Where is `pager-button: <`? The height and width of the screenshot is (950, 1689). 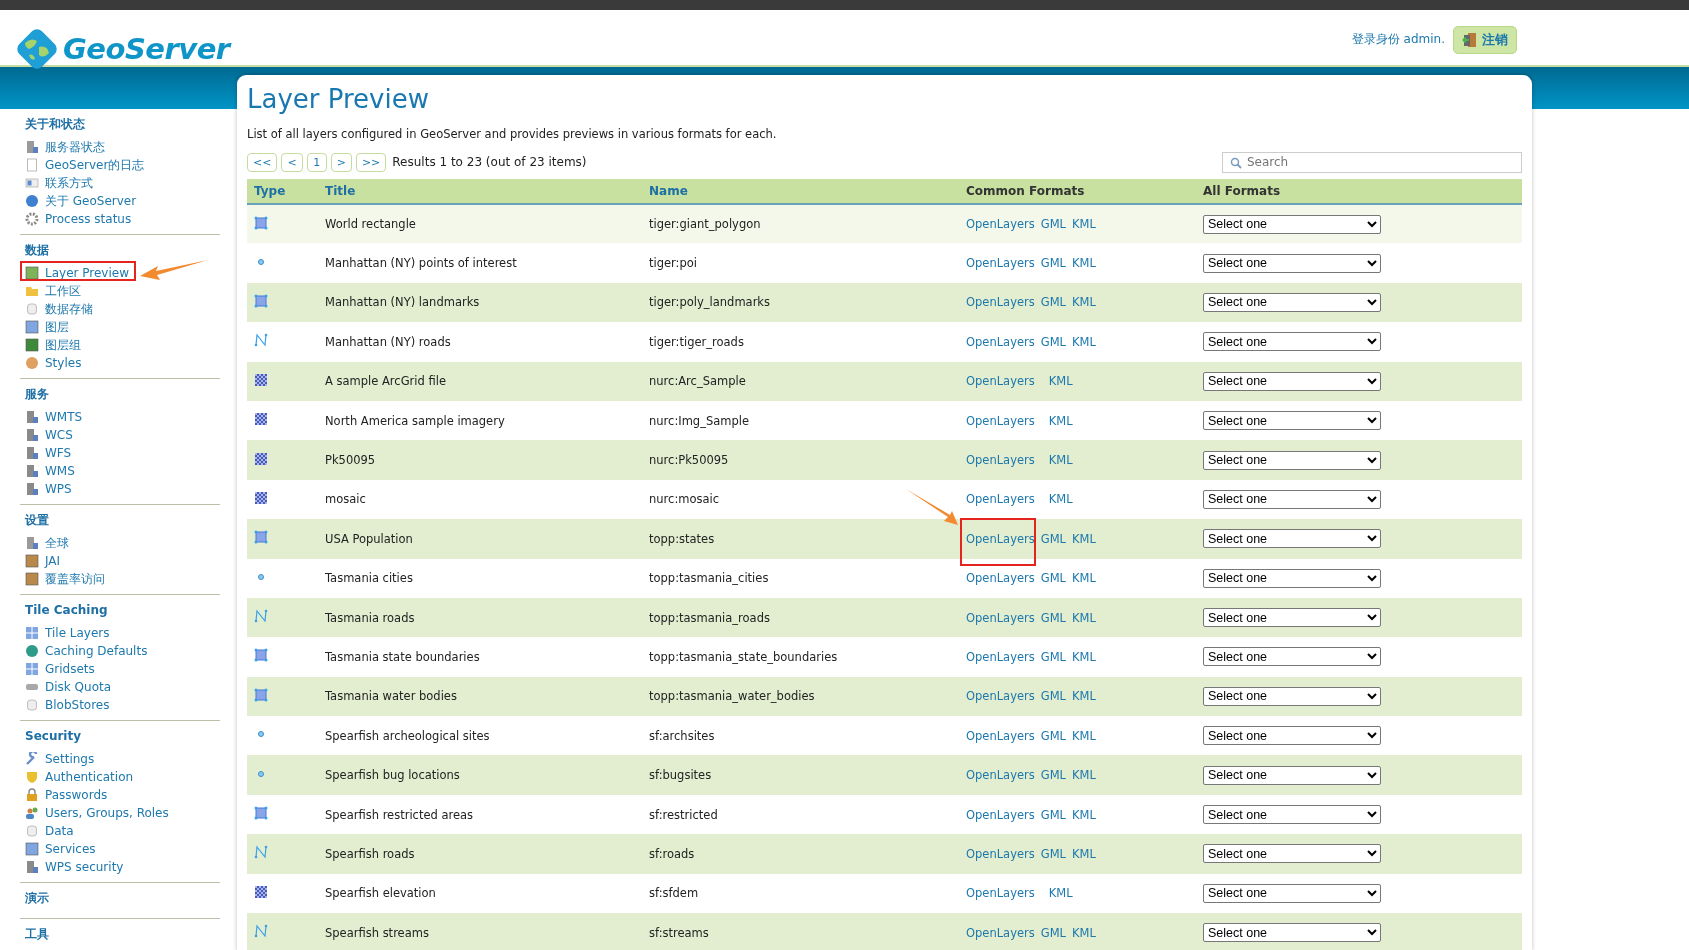
pager-button: < is located at coordinates (292, 162).